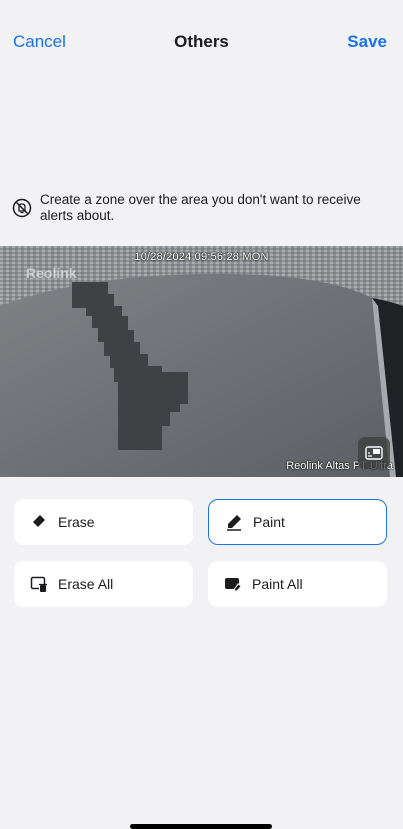  I want to click on pencil-icon, so click(234, 523).